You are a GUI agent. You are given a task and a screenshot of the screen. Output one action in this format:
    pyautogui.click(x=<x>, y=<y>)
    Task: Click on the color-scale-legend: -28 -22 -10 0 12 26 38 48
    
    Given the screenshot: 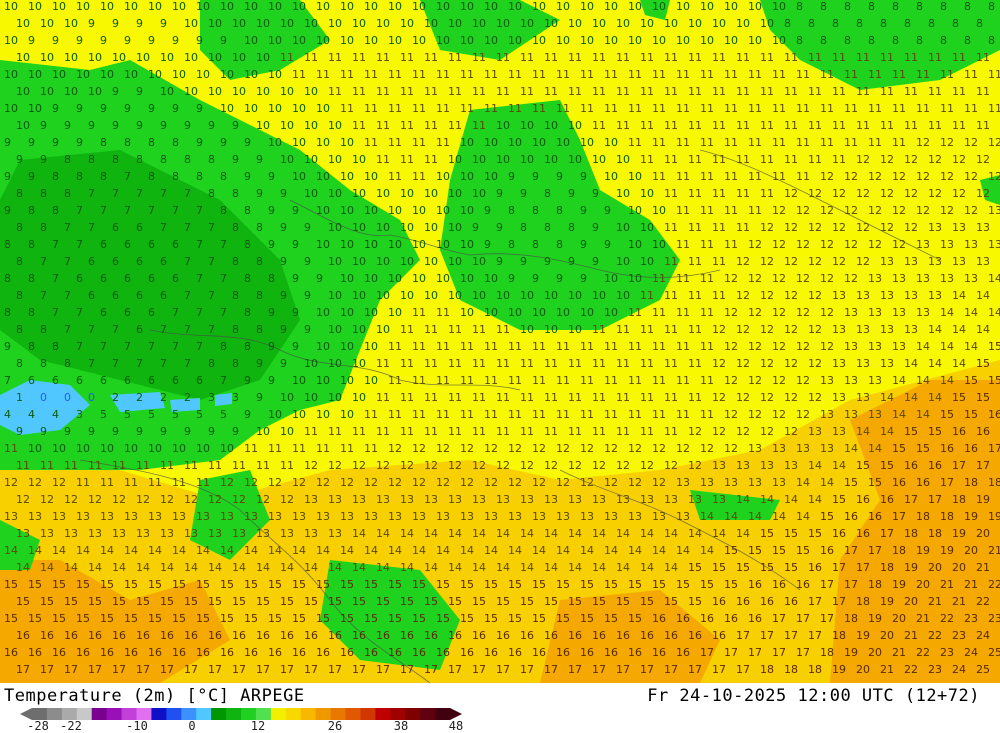 What is the action you would take?
    pyautogui.click(x=500, y=719)
    